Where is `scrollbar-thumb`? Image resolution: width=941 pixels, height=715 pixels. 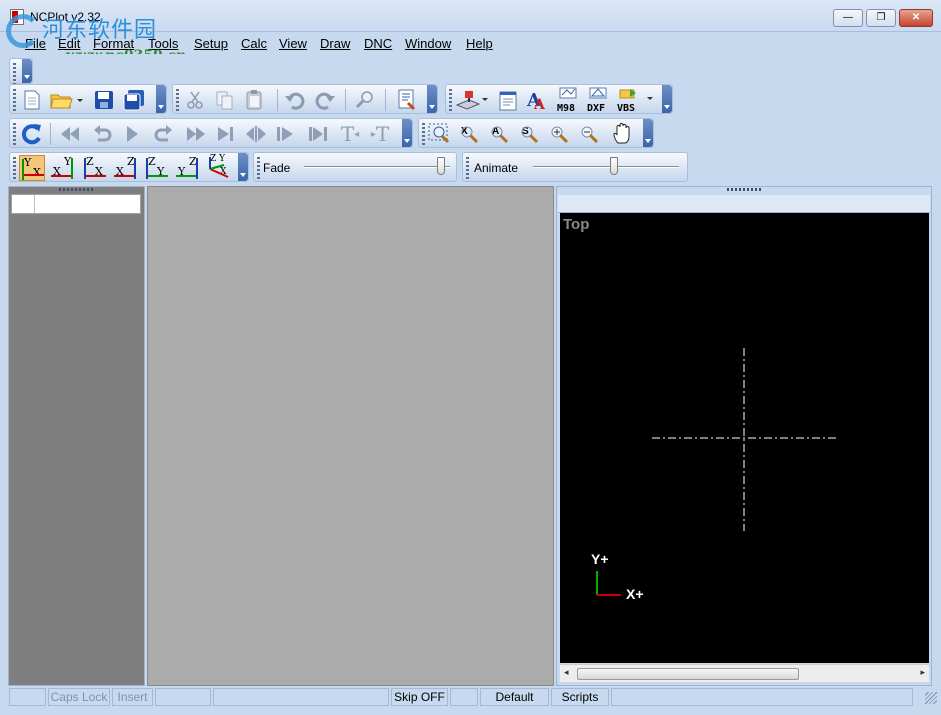
scrollbar-thumb is located at coordinates (688, 674).